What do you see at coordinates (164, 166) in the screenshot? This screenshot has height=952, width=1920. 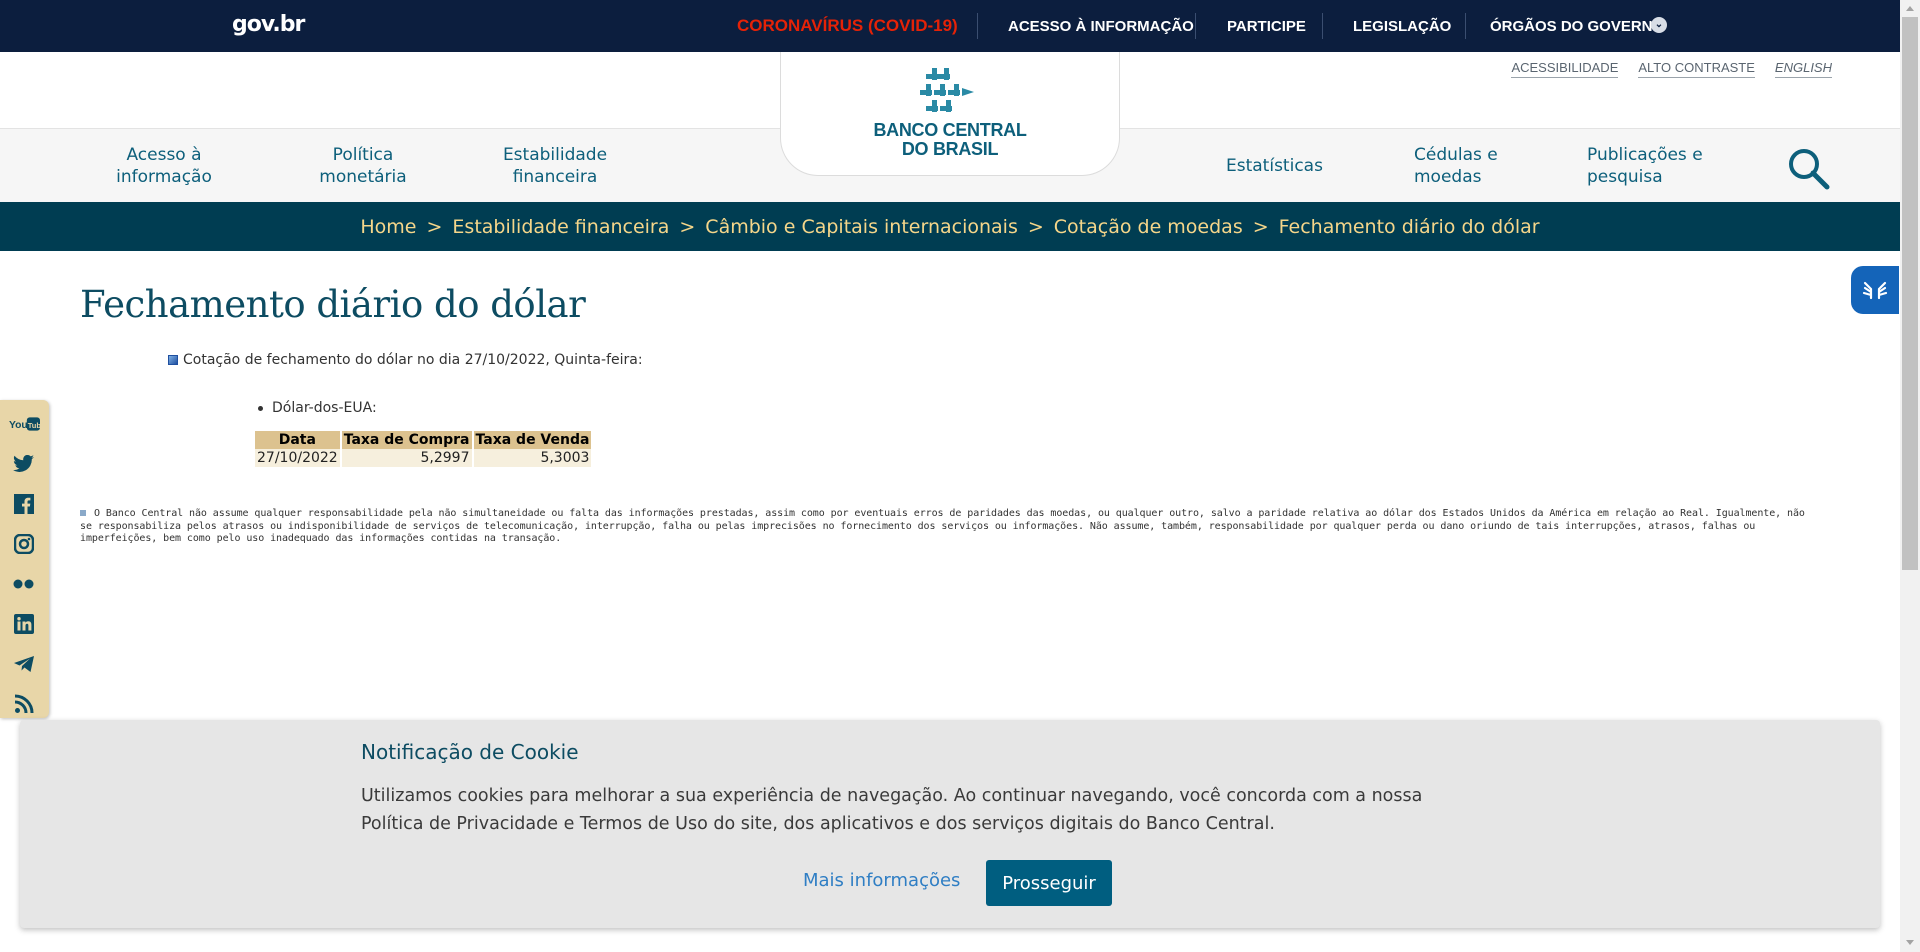 I see `nav-acesso-informacao: Acesso à informação` at bounding box center [164, 166].